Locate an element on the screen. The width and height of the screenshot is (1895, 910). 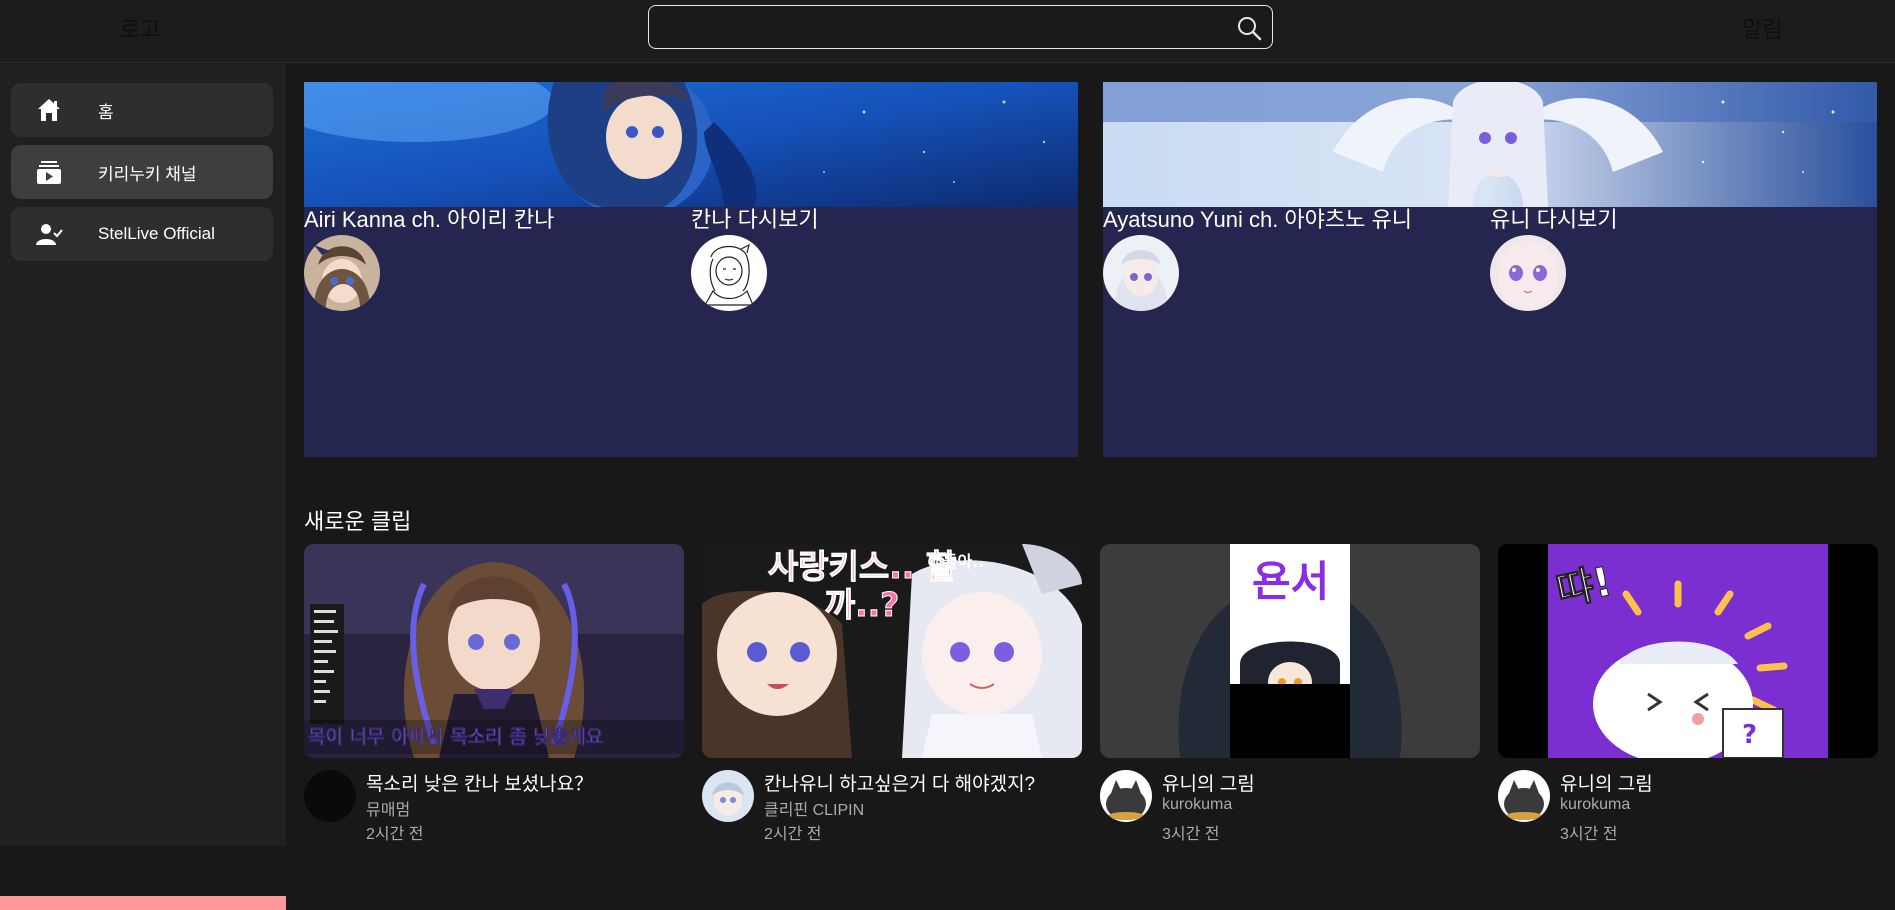
clip-thumbnail: 목이 너무 아파서 목소리 좀 낮출게요 is located at coordinates (494, 651).